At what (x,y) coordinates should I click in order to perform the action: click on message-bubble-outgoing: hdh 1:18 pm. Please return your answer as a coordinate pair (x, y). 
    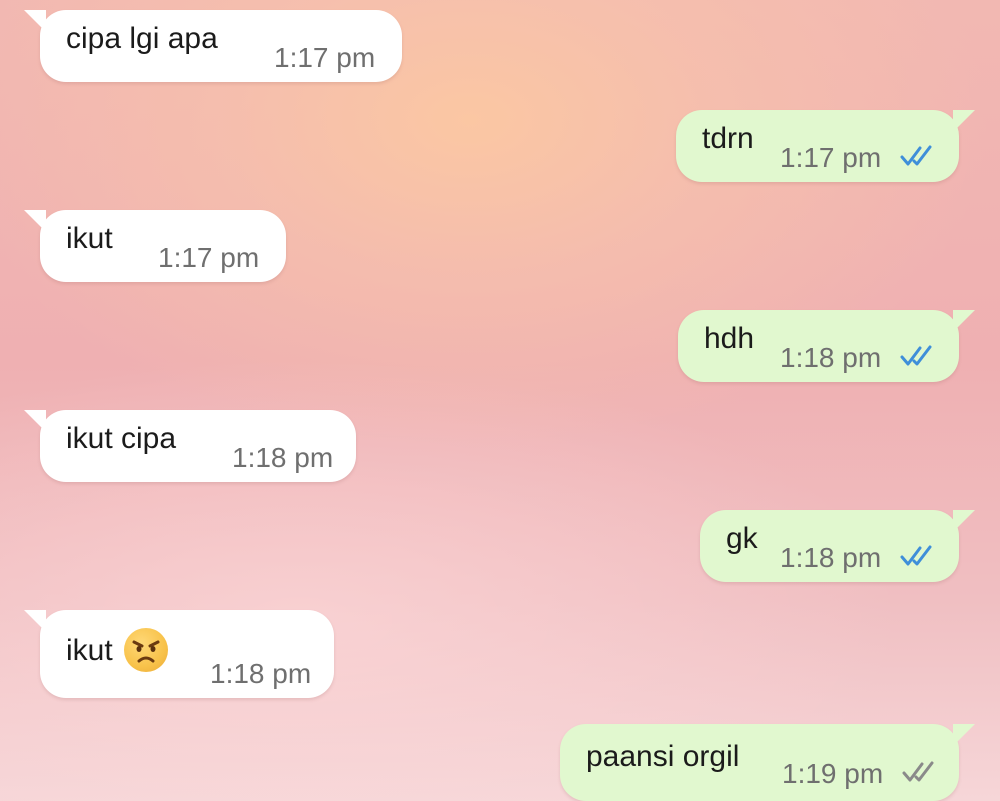
    Looking at the image, I should click on (826, 346).